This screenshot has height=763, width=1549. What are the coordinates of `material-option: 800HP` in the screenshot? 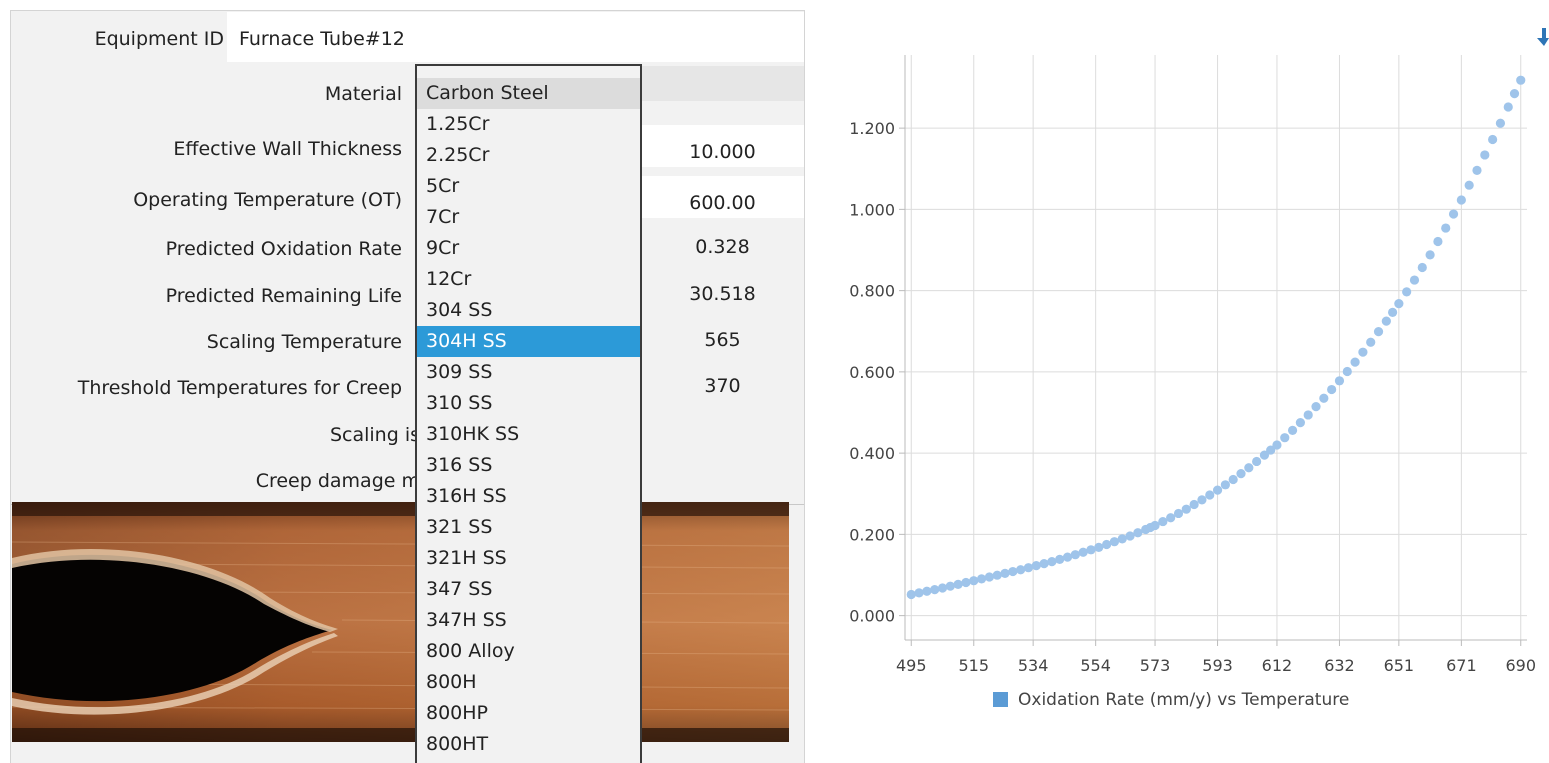 It's located at (528, 713).